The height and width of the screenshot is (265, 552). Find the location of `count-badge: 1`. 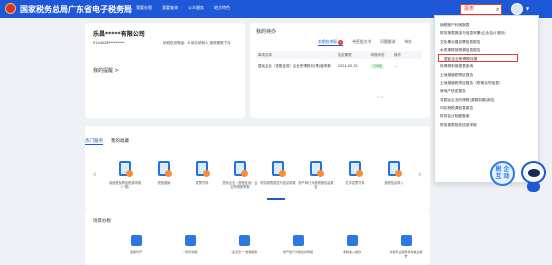

count-badge: 1 is located at coordinates (341, 42).